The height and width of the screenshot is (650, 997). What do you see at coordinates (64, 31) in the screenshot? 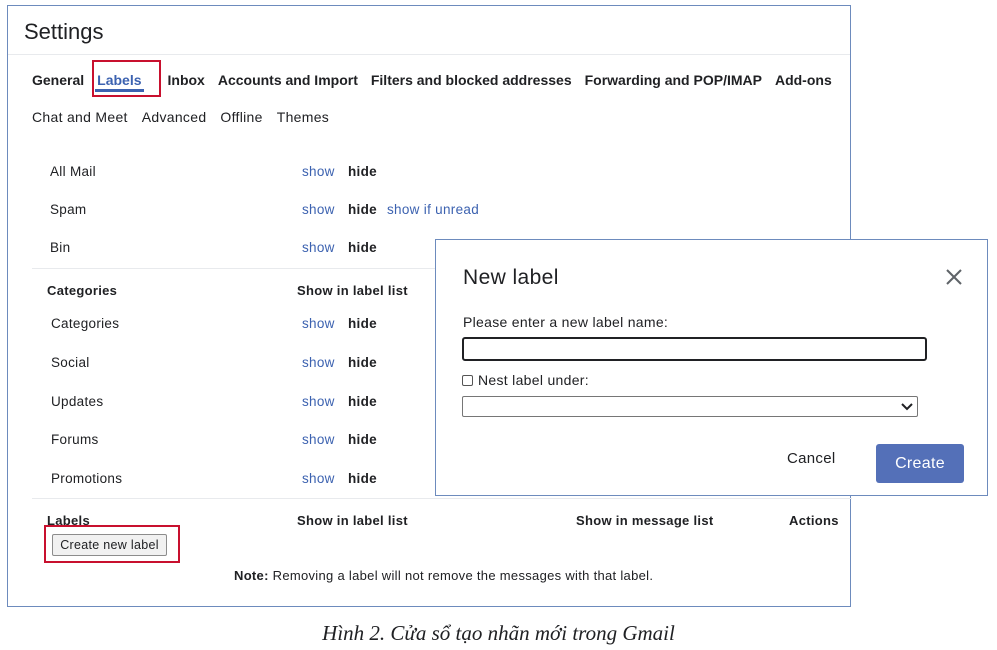
I see `page-title: Settings` at bounding box center [64, 31].